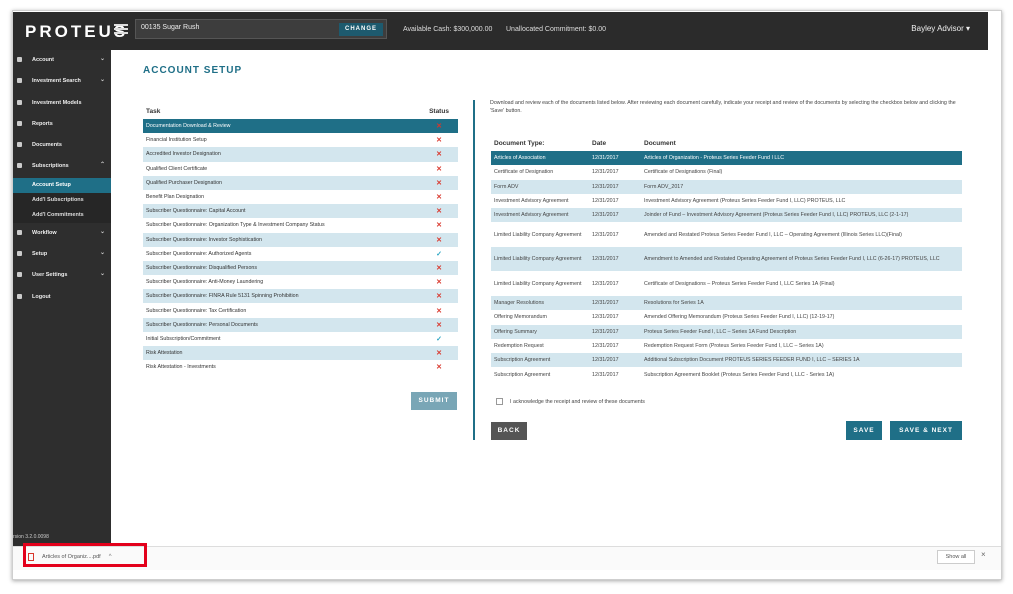 This screenshot has width=1013, height=594. I want to click on task-row: Accredited Investor Designation ✕, so click(300, 154).